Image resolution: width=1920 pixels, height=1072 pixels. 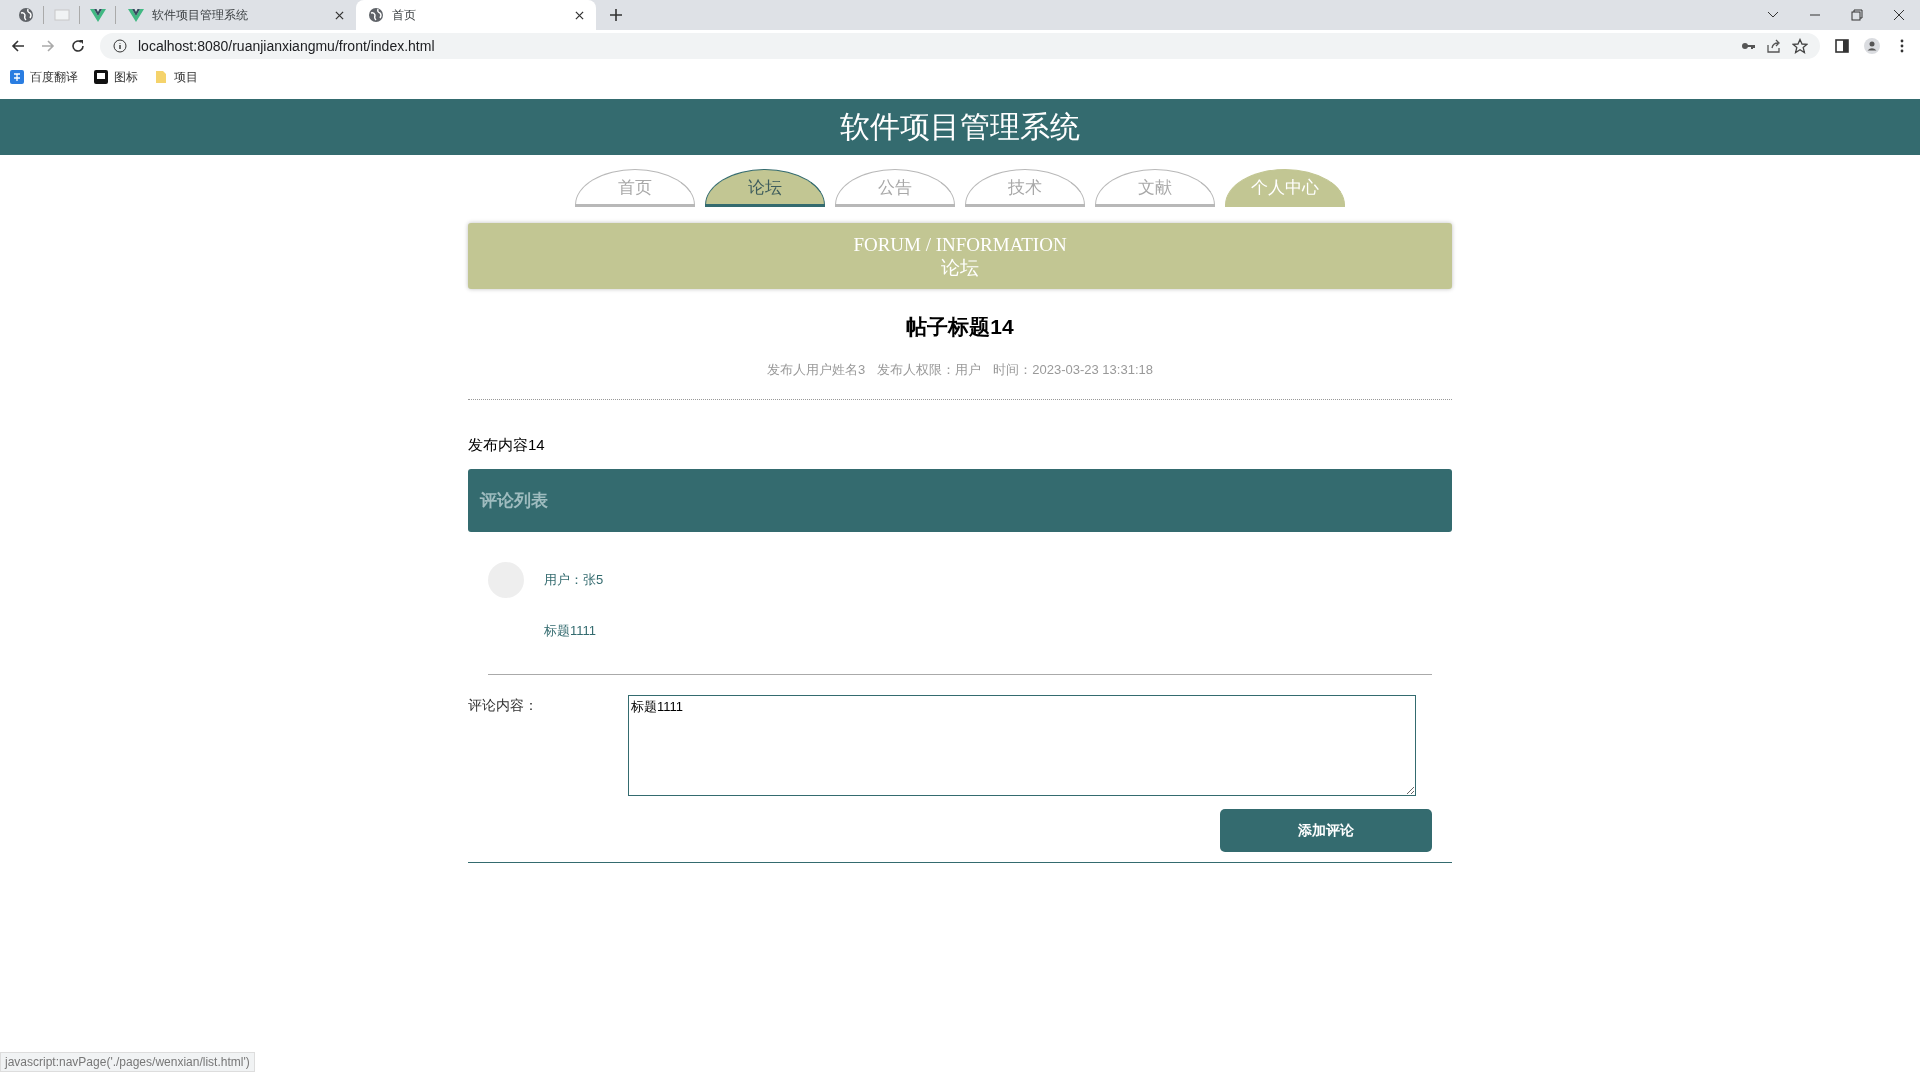 What do you see at coordinates (161, 77) in the screenshot?
I see `folder-icon` at bounding box center [161, 77].